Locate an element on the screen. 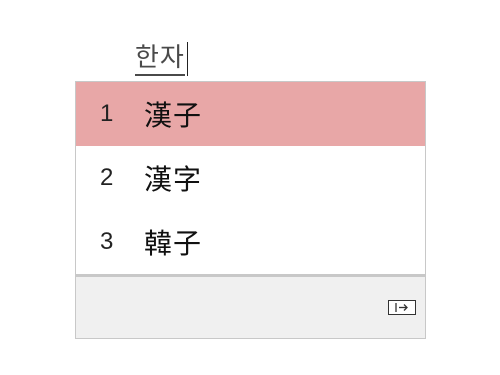  candidate-item-2: 2 漢字 is located at coordinates (250, 178).